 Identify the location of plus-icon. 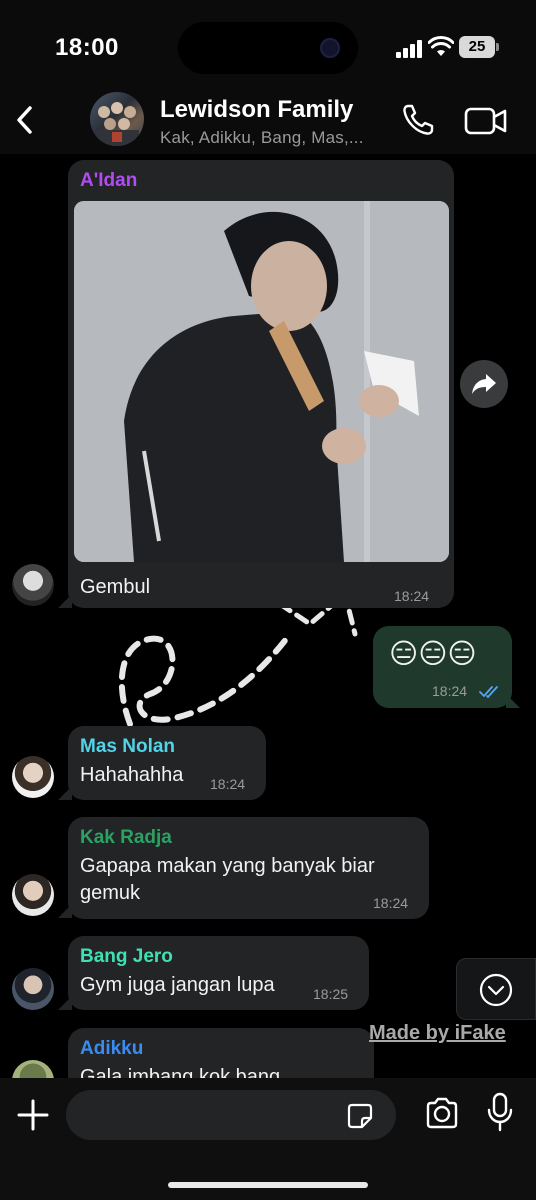
(33, 1115).